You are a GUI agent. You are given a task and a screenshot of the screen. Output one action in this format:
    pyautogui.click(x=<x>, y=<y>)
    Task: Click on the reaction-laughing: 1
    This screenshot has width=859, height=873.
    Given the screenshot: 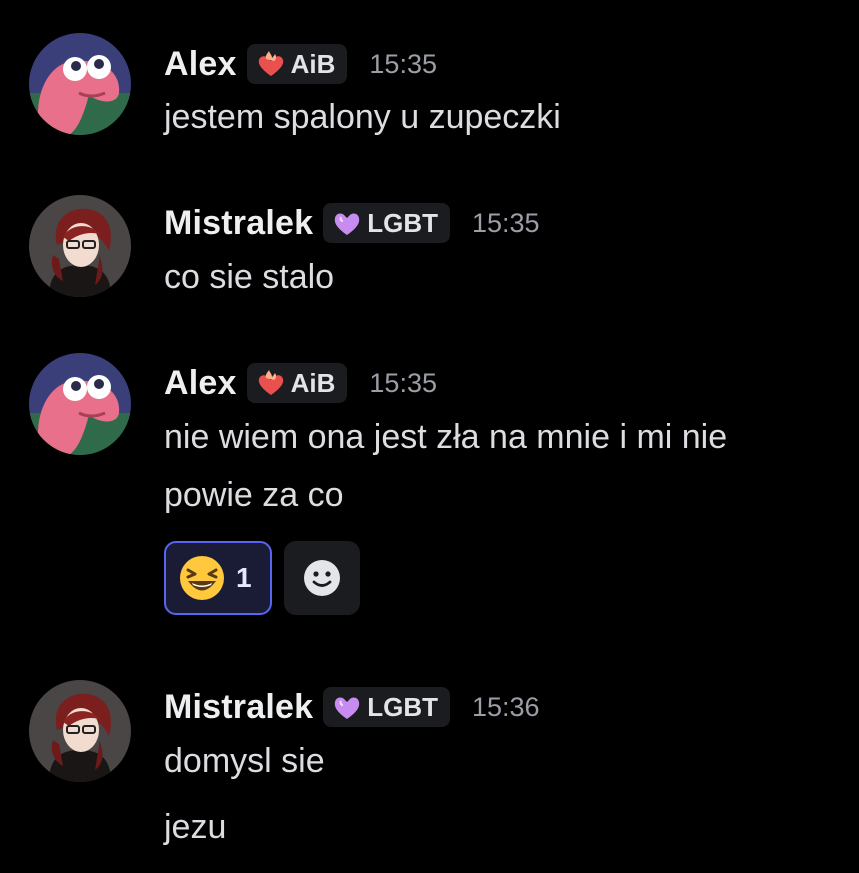 What is the action you would take?
    pyautogui.click(x=218, y=578)
    